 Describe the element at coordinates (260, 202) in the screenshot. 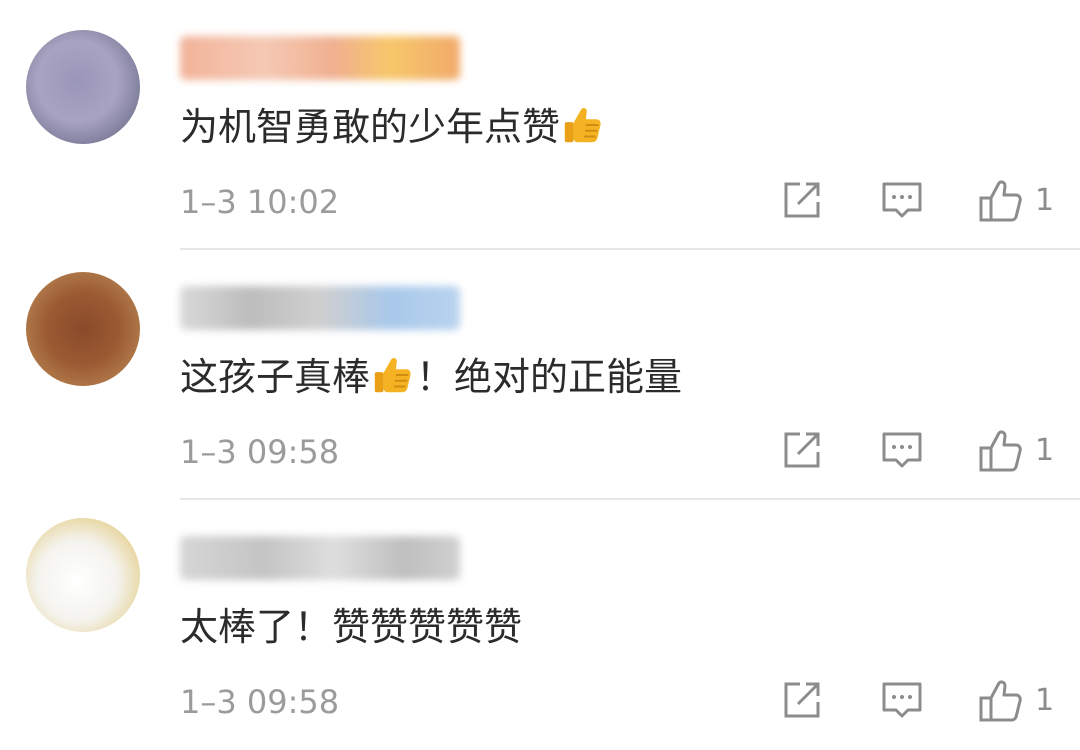

I see `timestamp: 1–3 10:02` at that location.